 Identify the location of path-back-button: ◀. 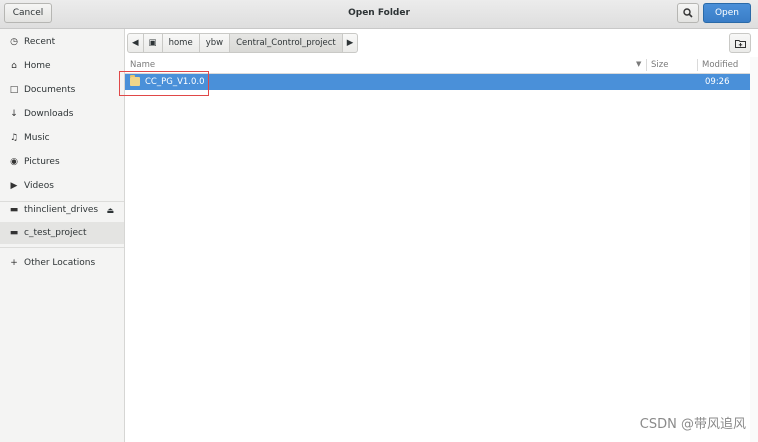
(135, 43).